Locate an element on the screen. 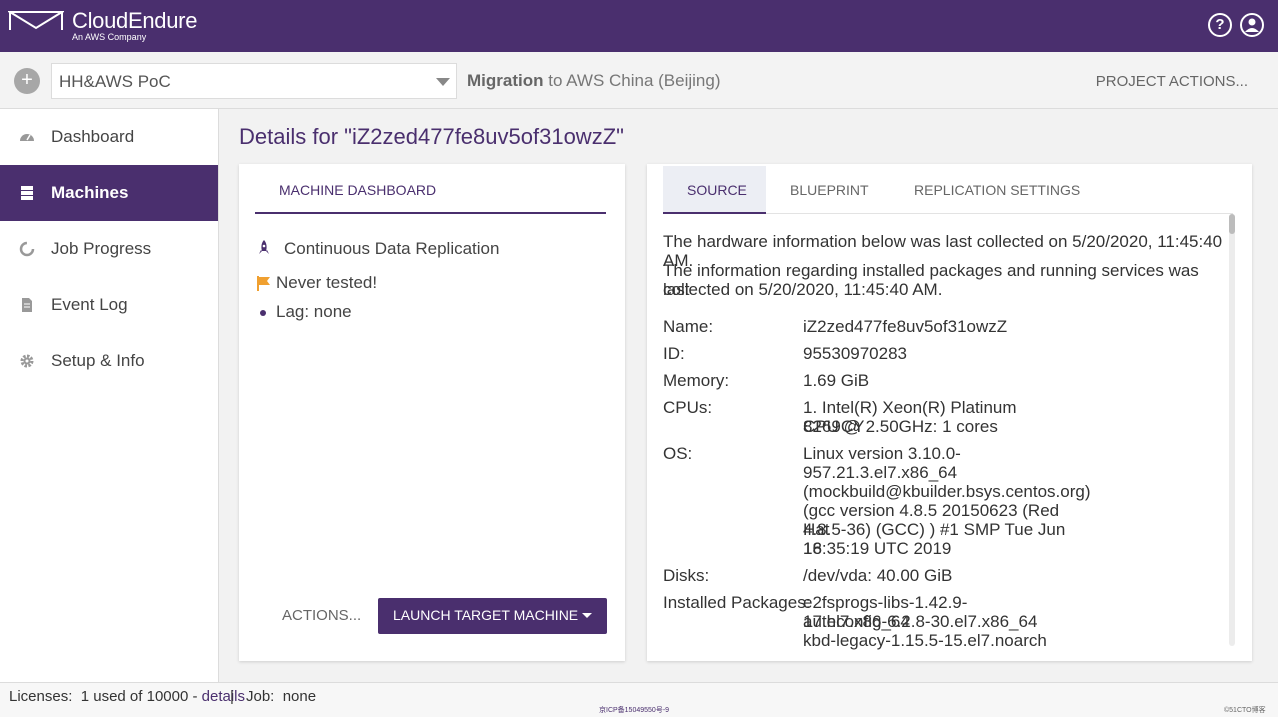 Image resolution: width=1278 pixels, height=717 pixels. packages-note-line2: collected on 5/20/2020, 11:45:40 AM. is located at coordinates (803, 289).